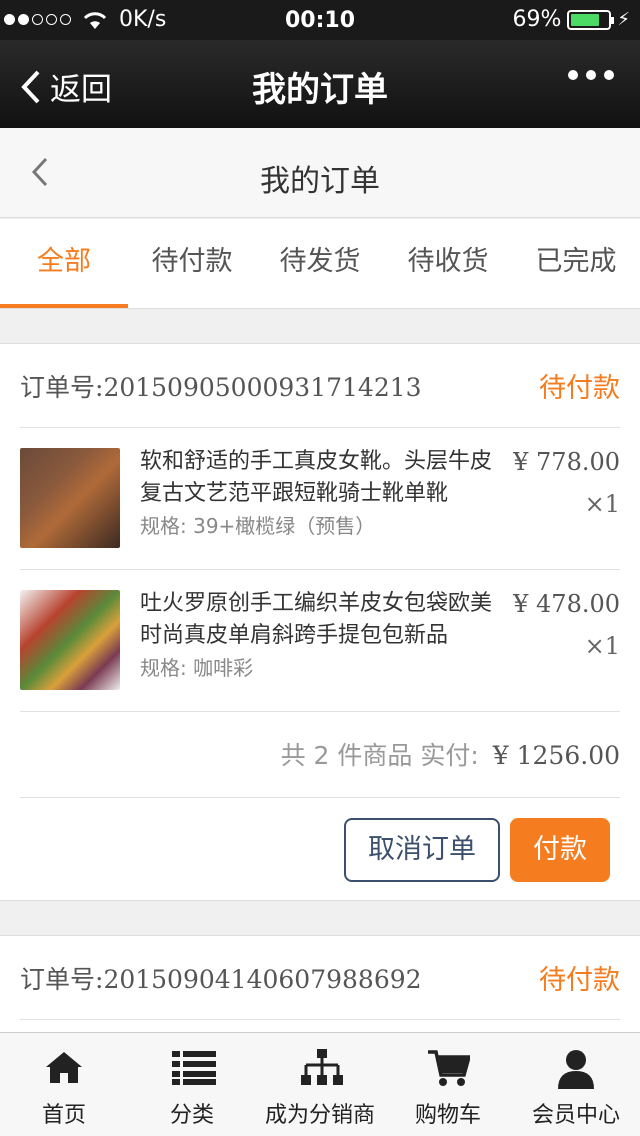 This screenshot has height=1136, width=640. Describe the element at coordinates (591, 75) in the screenshot. I see `more-button` at that location.